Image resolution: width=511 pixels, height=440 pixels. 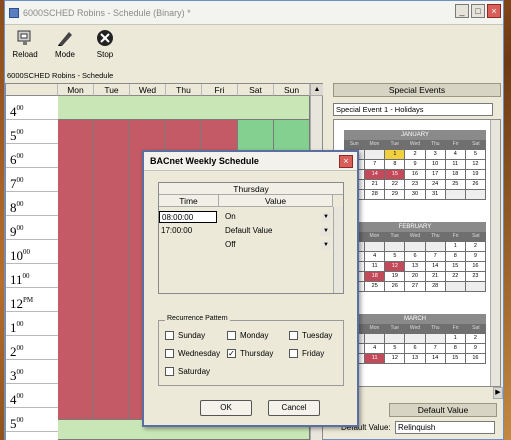 I want to click on window-title: 6000SCHED Robins - Schedule (Binary) *, so click(x=107, y=12).